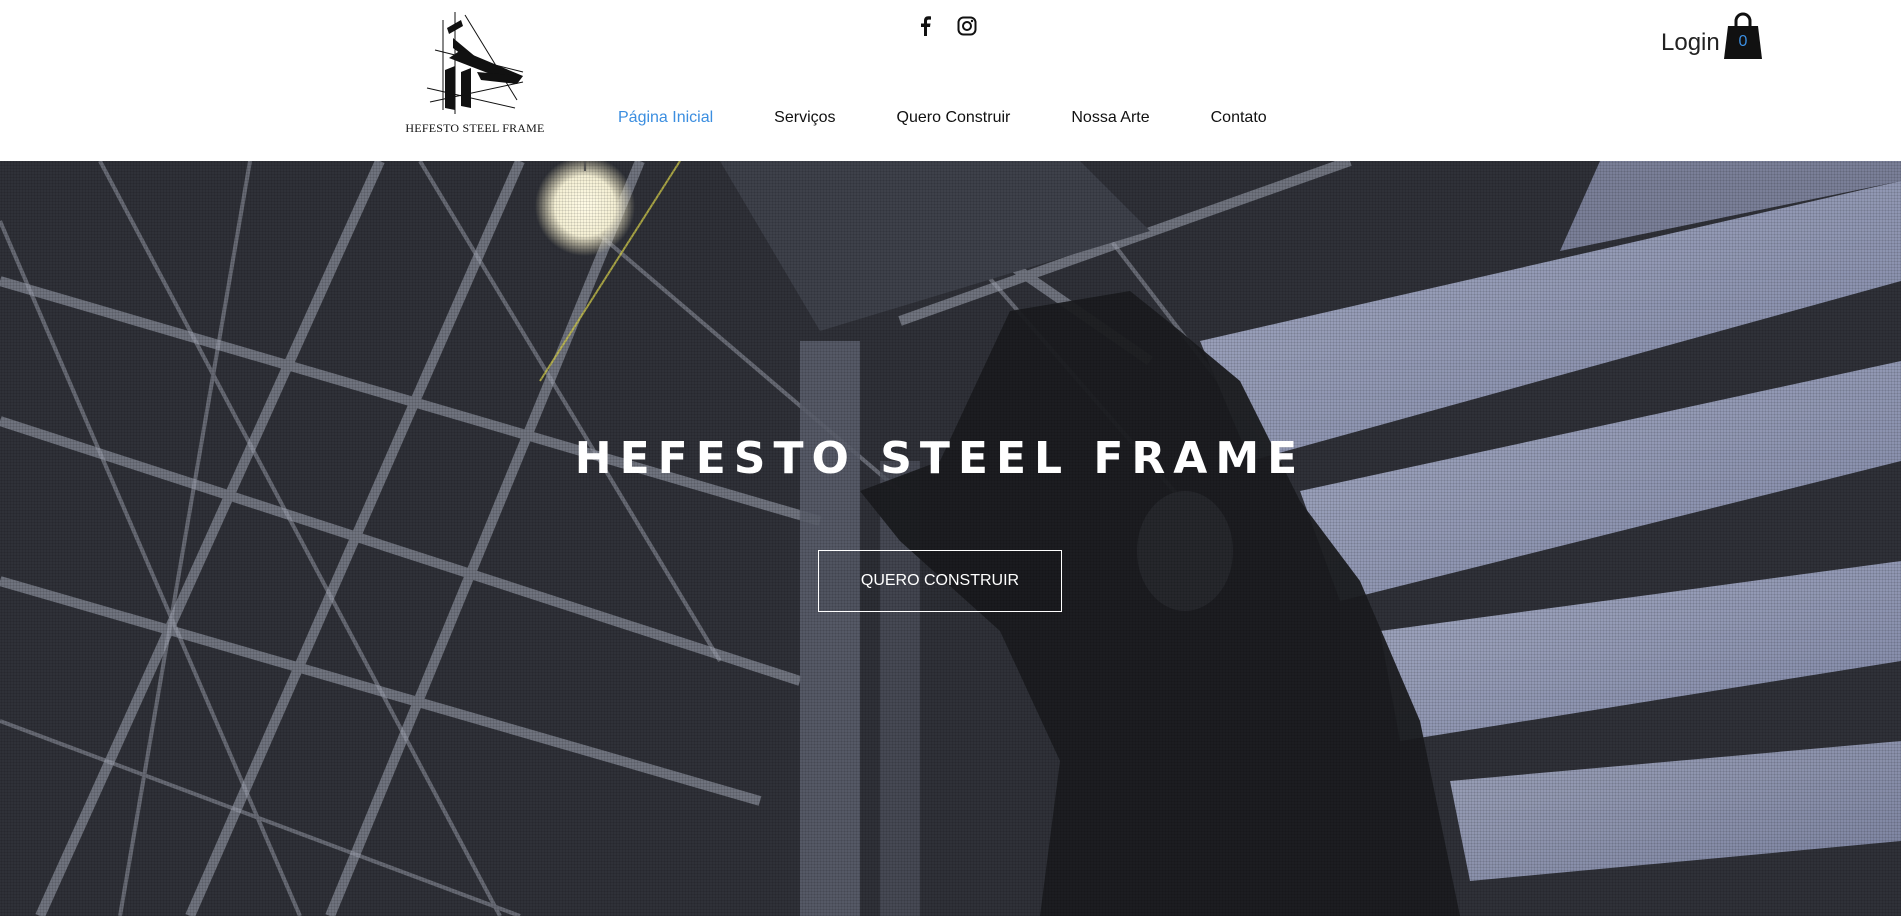  I want to click on brand-name: HEFESTO STEEL FRAME, so click(475, 128).